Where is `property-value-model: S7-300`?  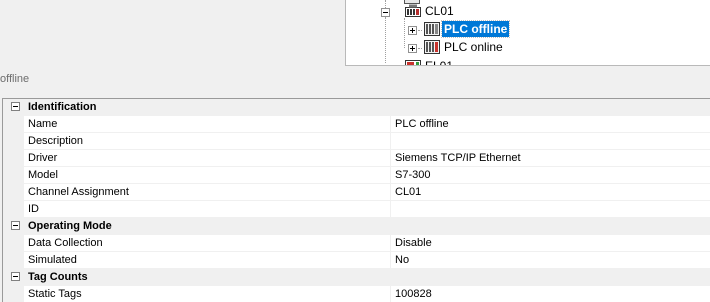
property-value-model: S7-300 is located at coordinates (550, 175).